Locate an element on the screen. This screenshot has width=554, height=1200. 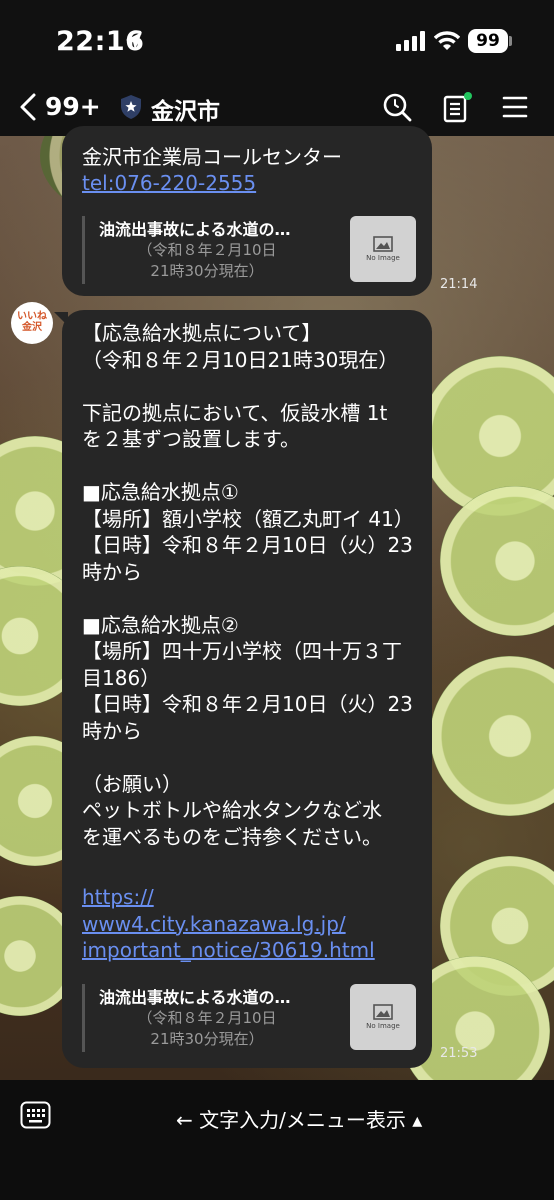
chat-title: 金沢市 is located at coordinates (185, 112).